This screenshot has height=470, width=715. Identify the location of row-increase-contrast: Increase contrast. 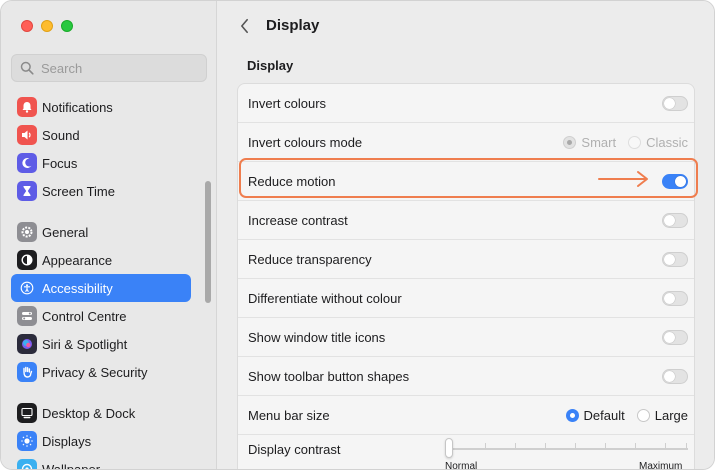
(466, 220).